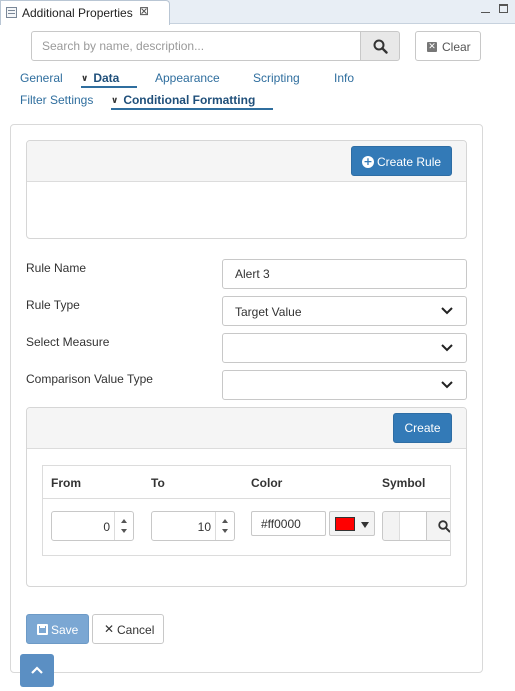  Describe the element at coordinates (192, 109) in the screenshot. I see `tab-conditional-formatting-underline` at that location.